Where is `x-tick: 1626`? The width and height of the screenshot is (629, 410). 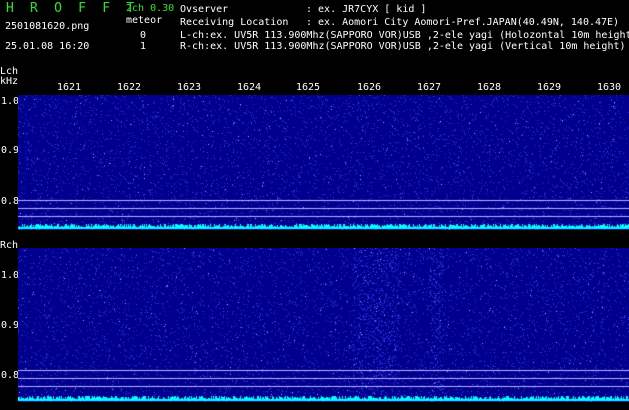
x-tick: 1626 is located at coordinates (369, 87).